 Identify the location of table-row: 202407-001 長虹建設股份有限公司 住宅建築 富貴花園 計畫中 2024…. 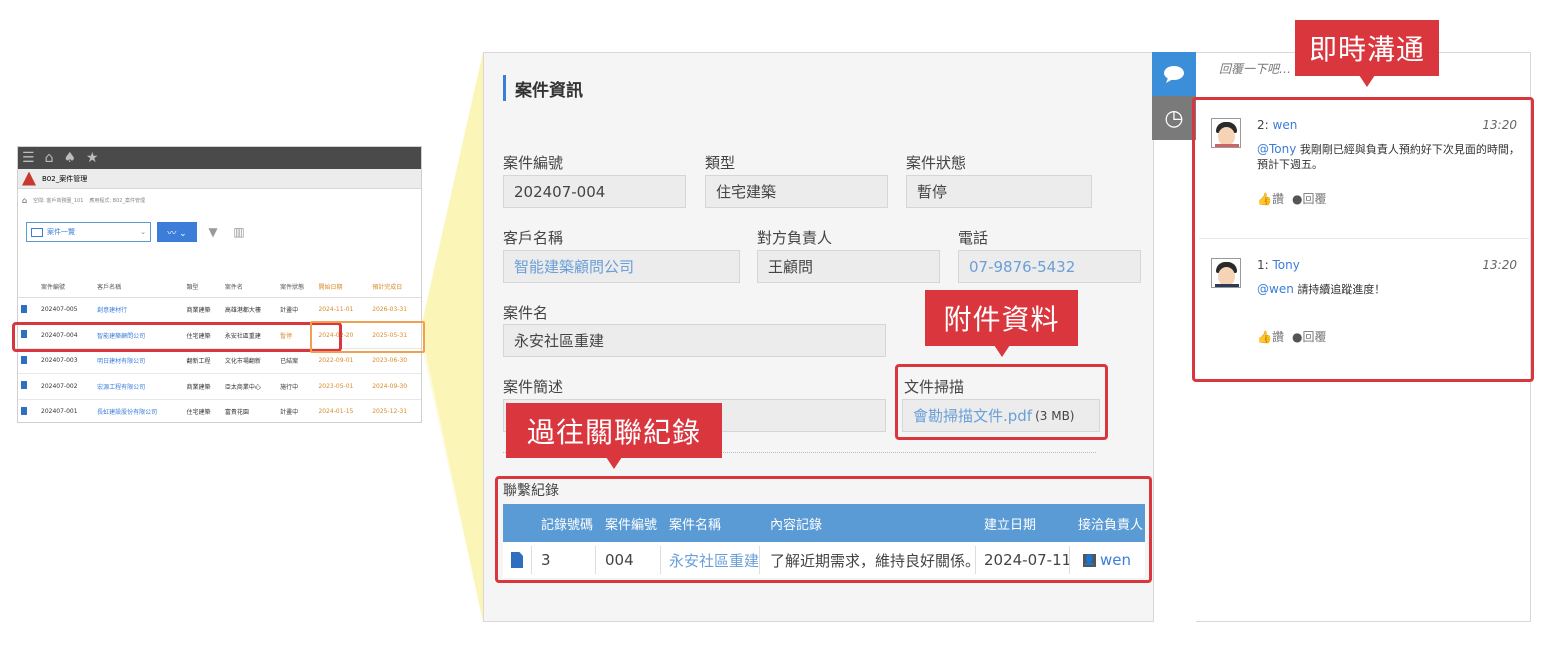
(219, 410).